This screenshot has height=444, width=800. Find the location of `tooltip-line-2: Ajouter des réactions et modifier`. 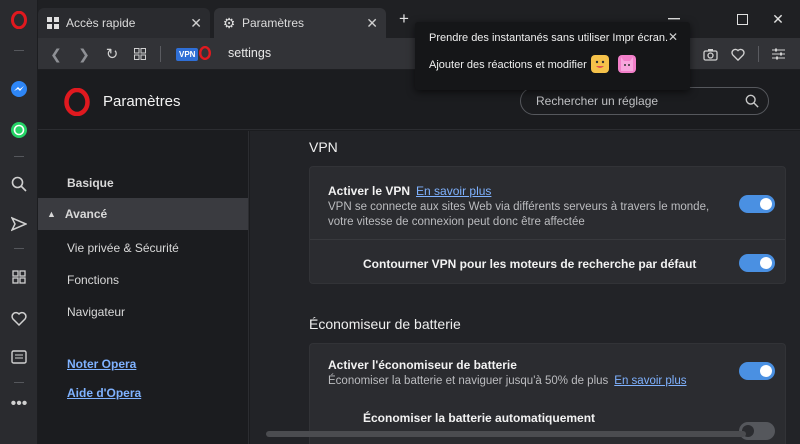

tooltip-line-2: Ajouter des réactions et modifier is located at coordinates (508, 65).